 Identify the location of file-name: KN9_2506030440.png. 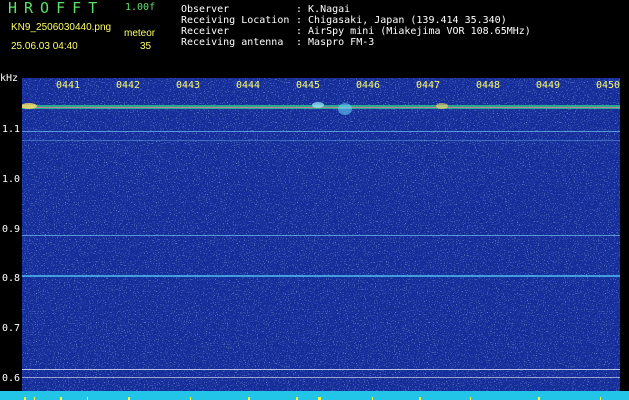
(61, 27).